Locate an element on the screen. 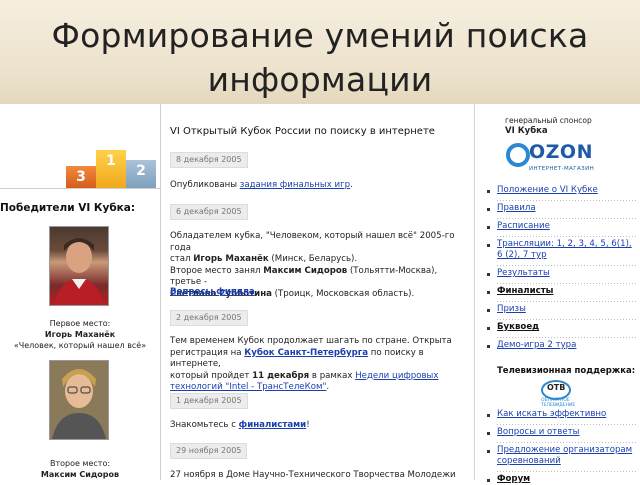  otv-tagline: ОБЛАСТНОЕ ТЕЛЕВИДЕНИЕ is located at coordinates (558, 403).